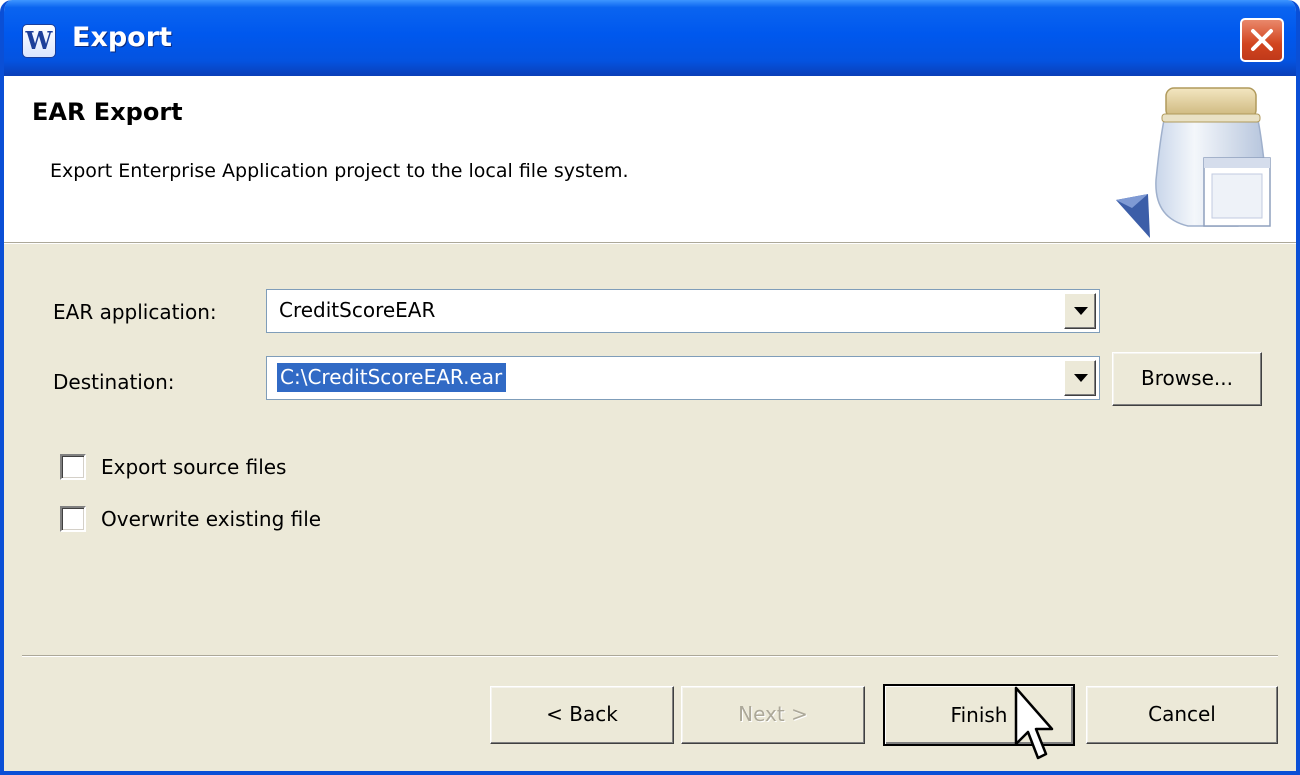  Describe the element at coordinates (73, 519) in the screenshot. I see `overwrite-existing-file-checkbox` at that location.